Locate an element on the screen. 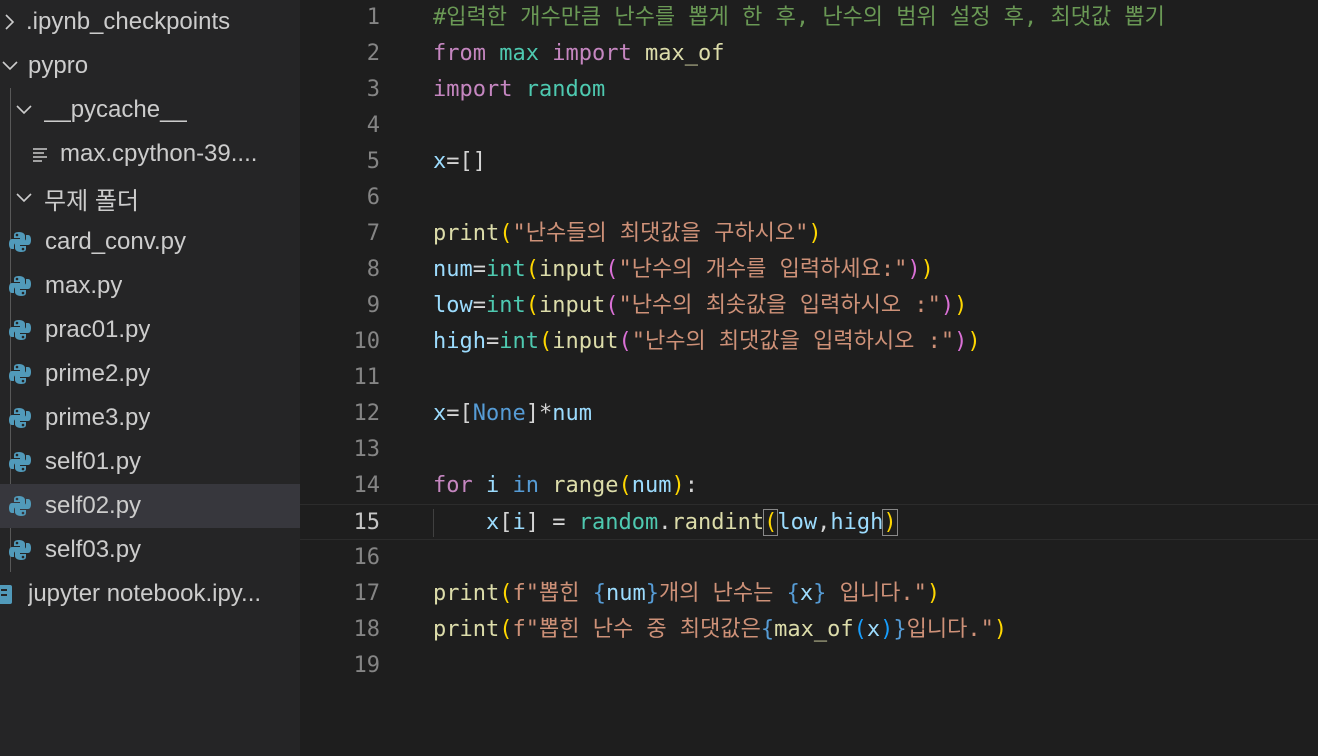  code-token: range is located at coordinates (585, 485).